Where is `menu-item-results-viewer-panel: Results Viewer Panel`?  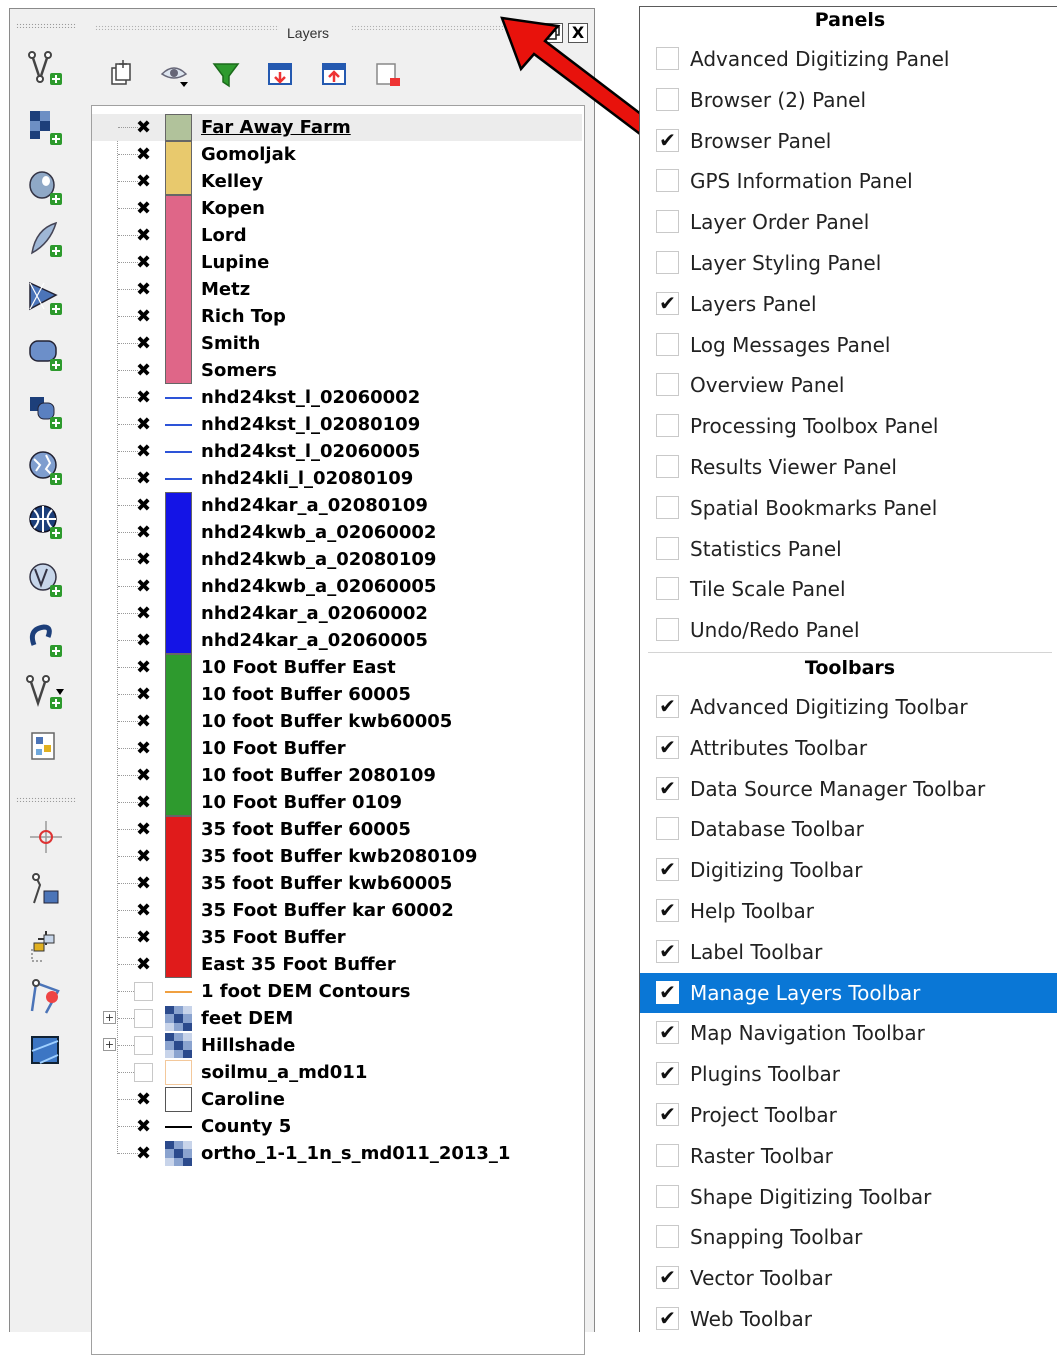 menu-item-results-viewer-panel: Results Viewer Panel is located at coordinates (848, 467).